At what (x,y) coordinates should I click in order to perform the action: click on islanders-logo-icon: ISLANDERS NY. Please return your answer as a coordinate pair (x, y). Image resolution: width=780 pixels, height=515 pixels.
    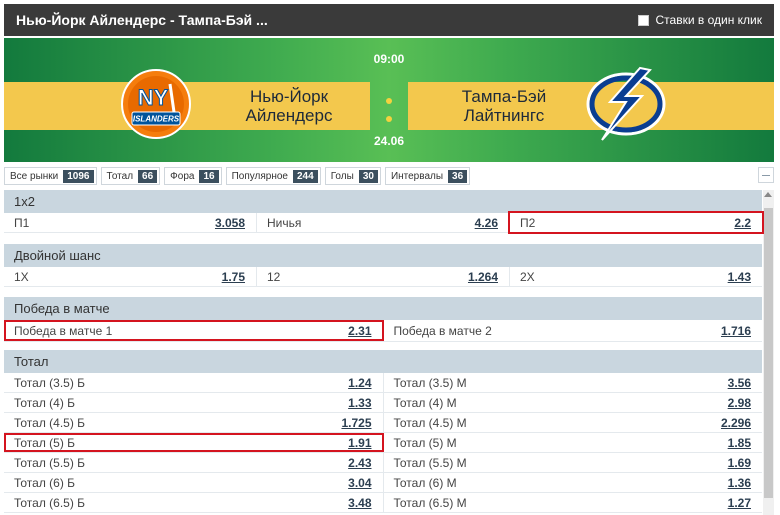
    Looking at the image, I should click on (156, 104).